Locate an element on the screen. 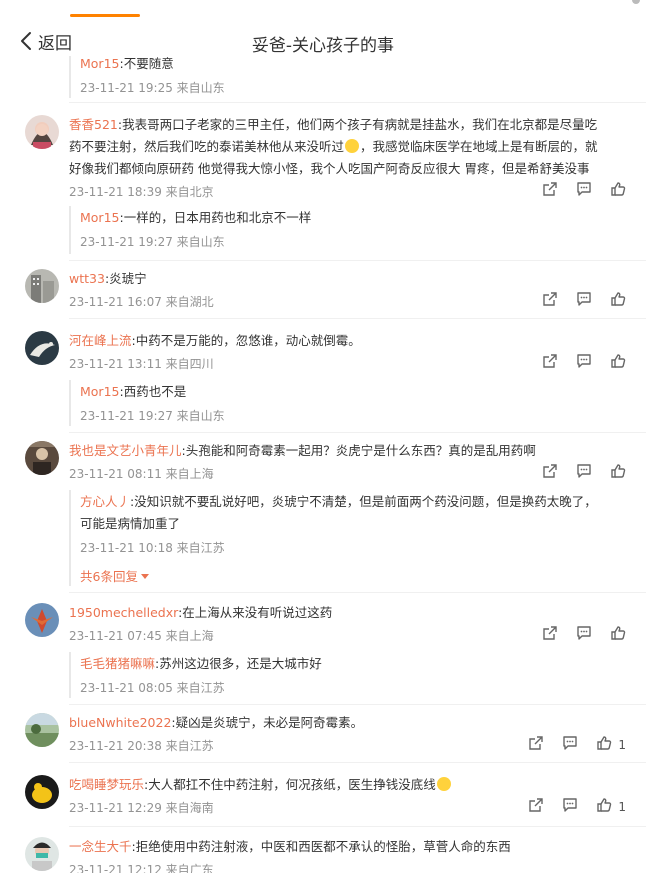 The image size is (646, 873). more-replies-link: 共6条回复 is located at coordinates (115, 575).